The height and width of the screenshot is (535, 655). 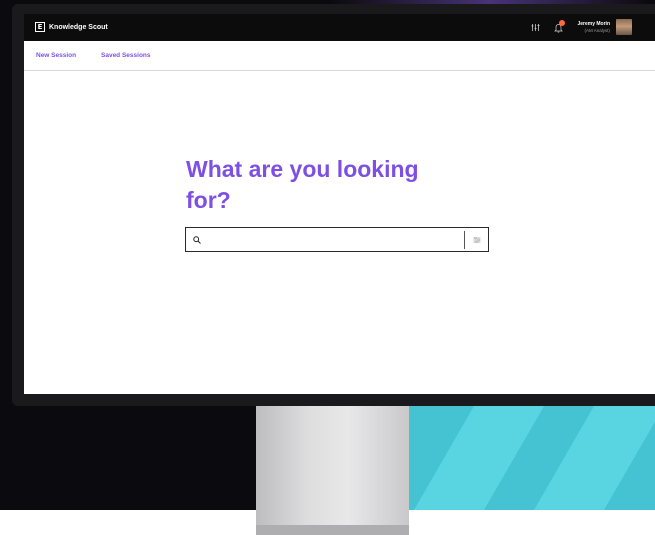 What do you see at coordinates (332, 470) in the screenshot?
I see `monitor-stand` at bounding box center [332, 470].